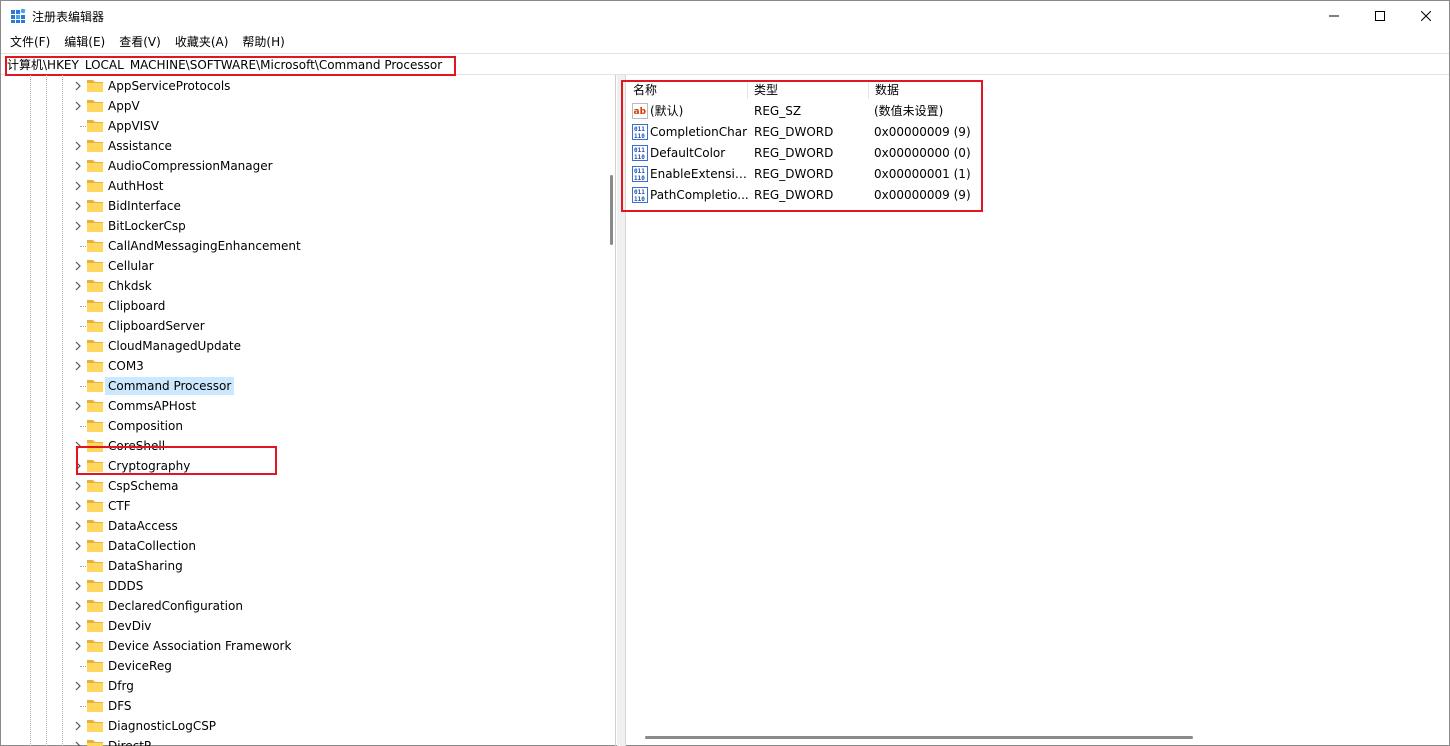  Describe the element at coordinates (301, 566) in the screenshot. I see `tree-item: DataSharing` at that location.